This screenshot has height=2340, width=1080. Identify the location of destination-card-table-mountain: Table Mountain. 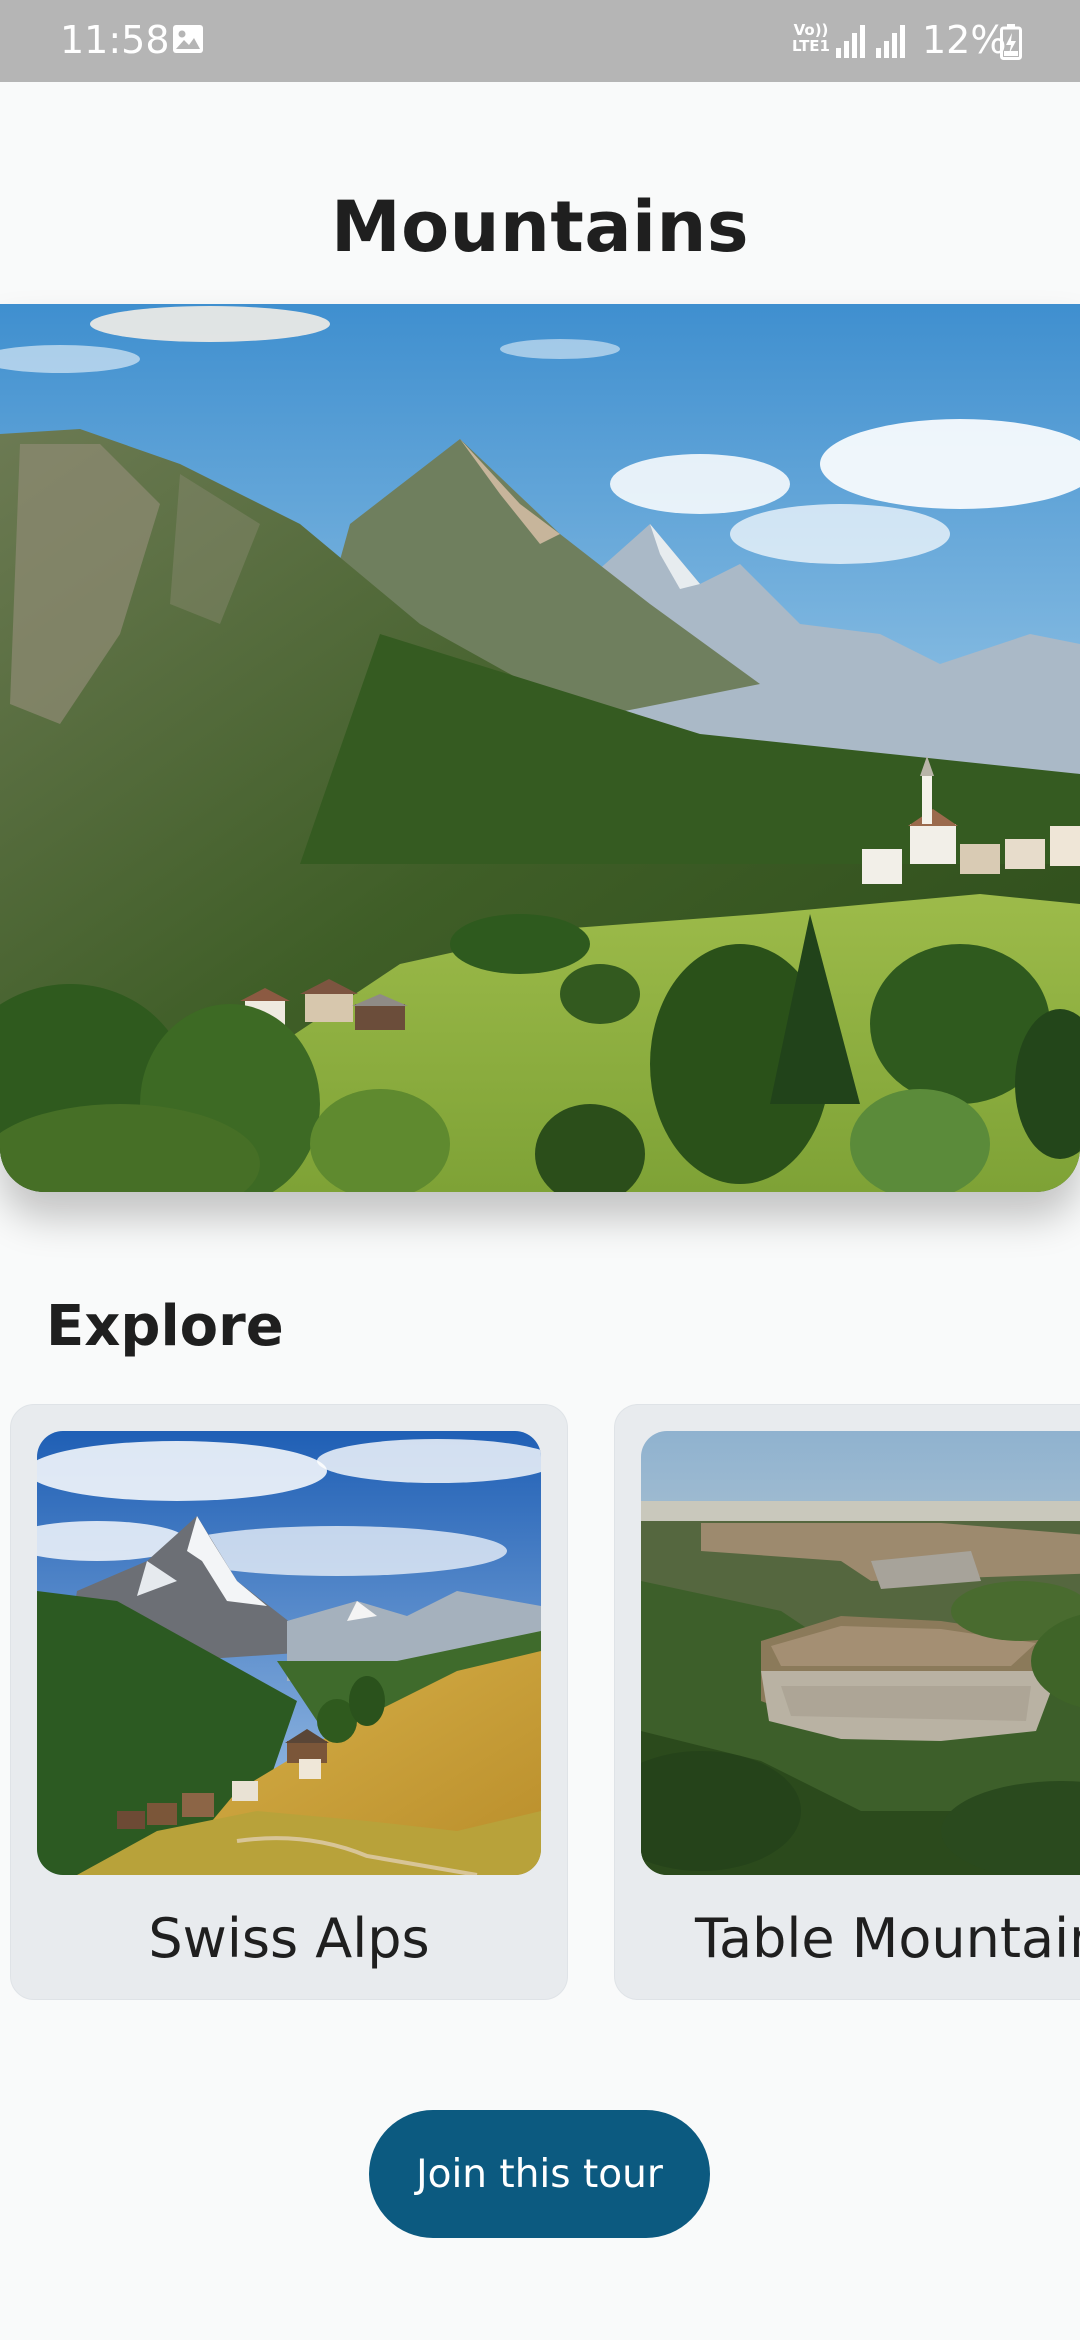
(847, 1702).